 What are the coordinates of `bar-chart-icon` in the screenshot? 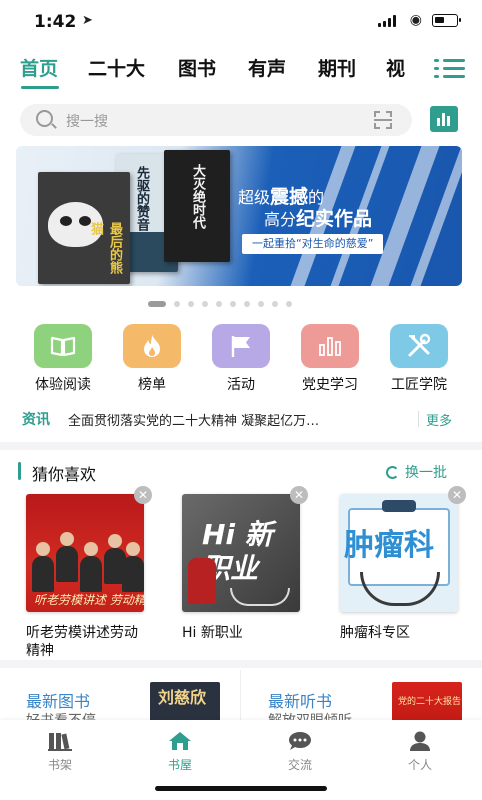 It's located at (330, 346).